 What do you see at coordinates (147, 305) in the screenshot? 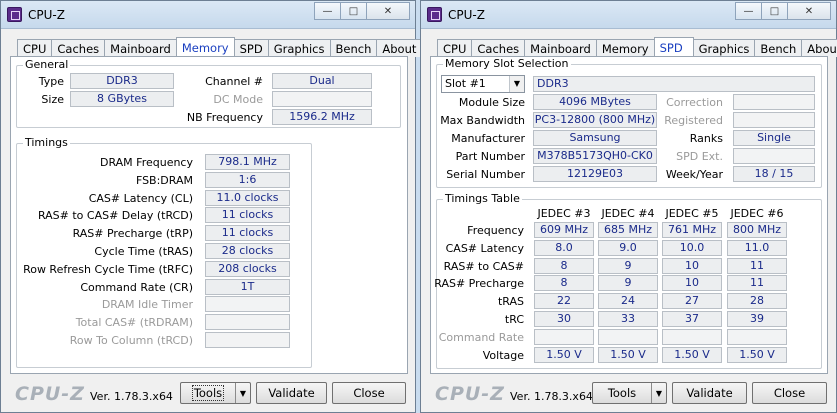
I see `timing-label: DRAM Idle Timer` at bounding box center [147, 305].